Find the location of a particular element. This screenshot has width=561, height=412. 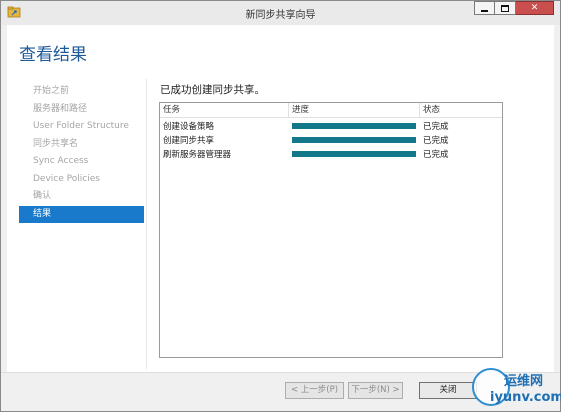

task-cell: 创建设备策略 is located at coordinates (189, 127).